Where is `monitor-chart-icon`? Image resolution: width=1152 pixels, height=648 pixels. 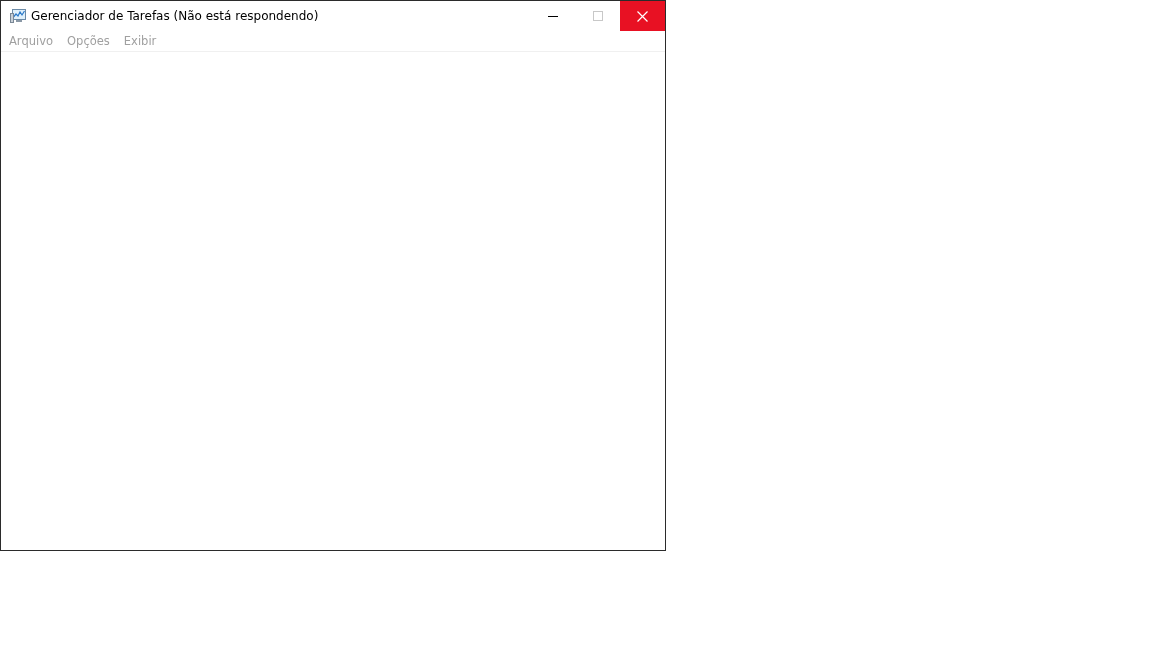 monitor-chart-icon is located at coordinates (18, 16).